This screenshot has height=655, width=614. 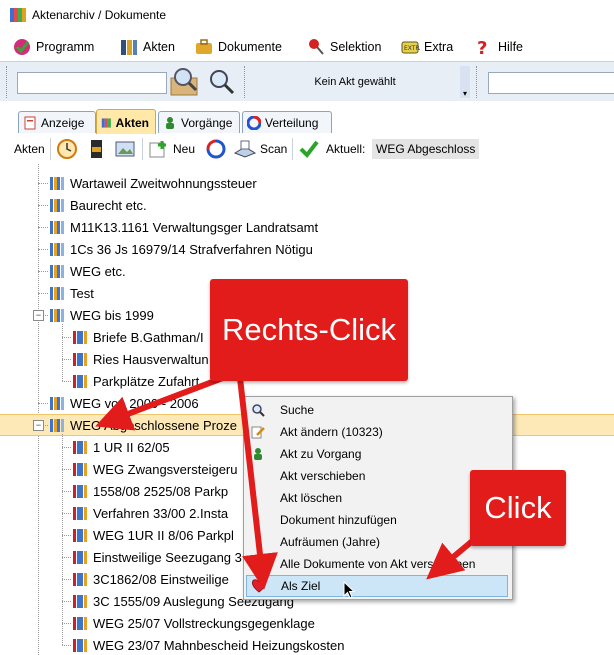 I want to click on arrow-to-tree-item, so click(x=162, y=402).